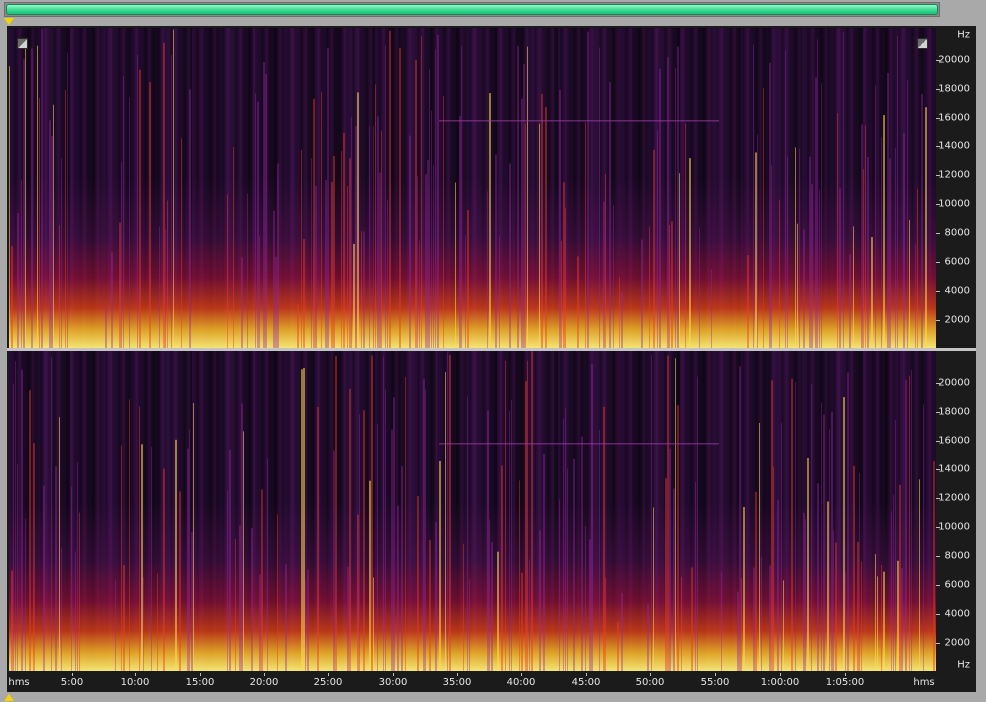  Describe the element at coordinates (9, 697) in the screenshot. I see `playhead-marker-bottom-icon` at that location.